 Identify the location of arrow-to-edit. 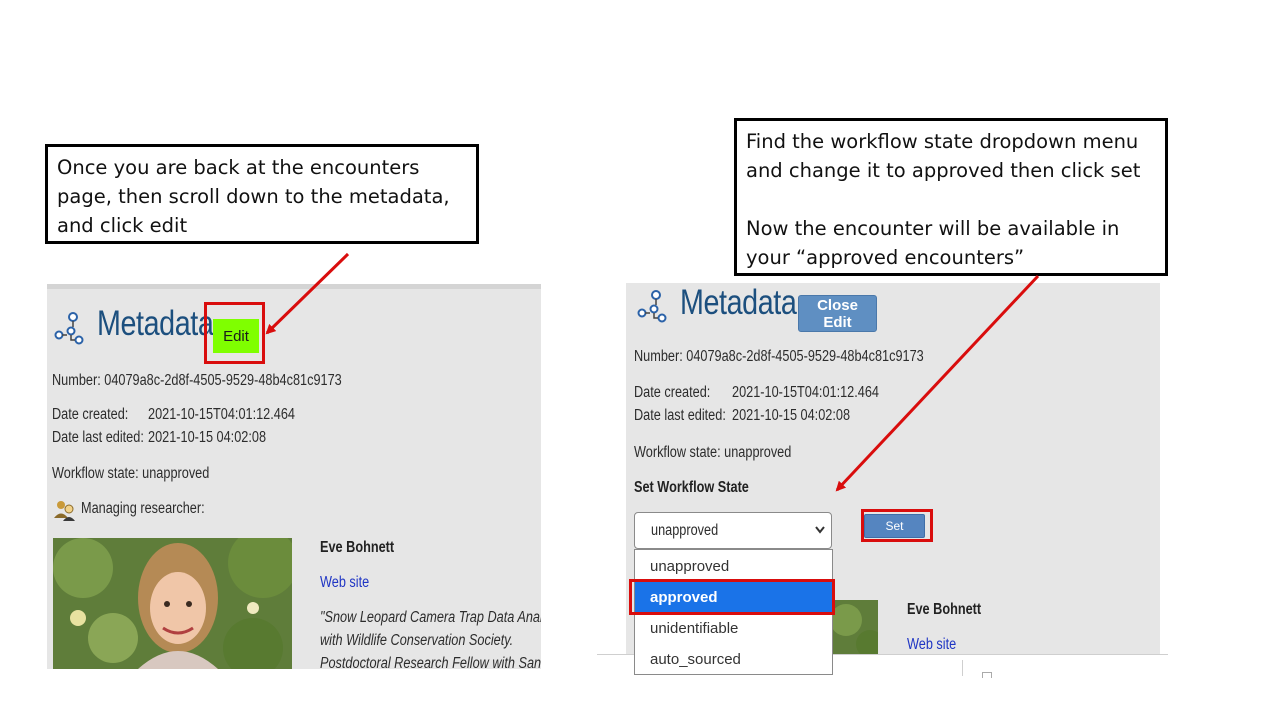
(307, 293).